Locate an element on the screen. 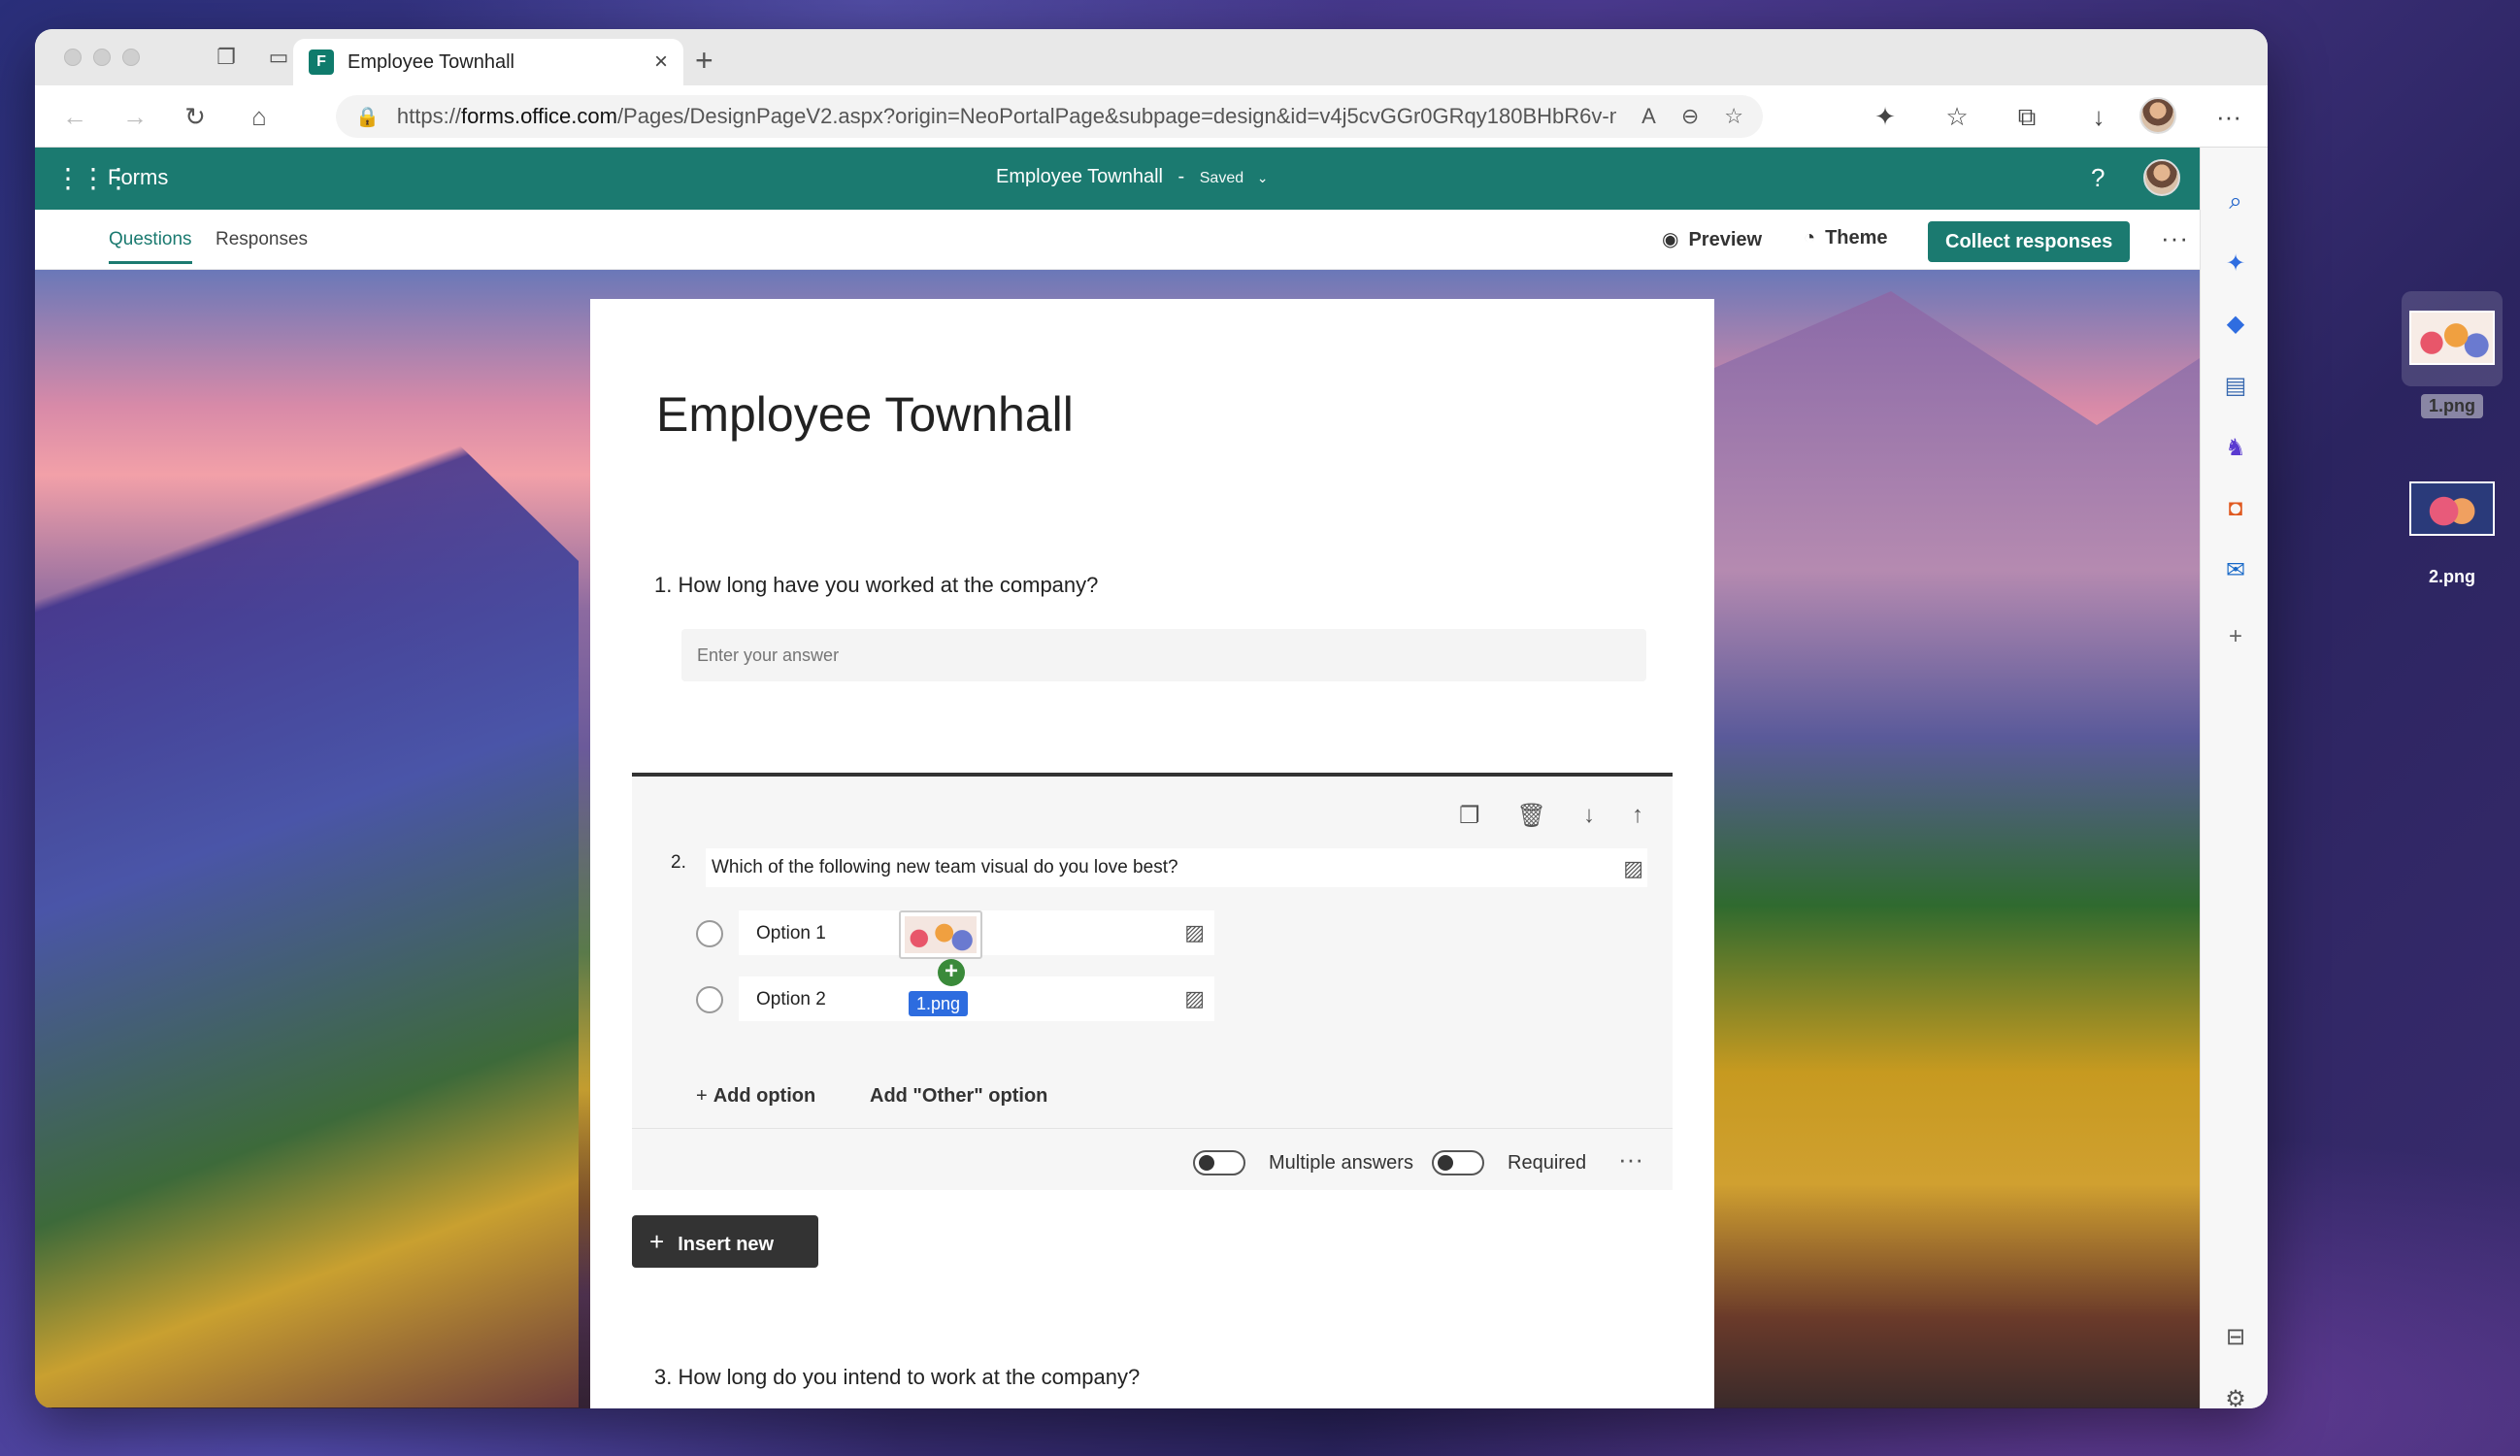  tab-close-icon: × is located at coordinates (661, 62).